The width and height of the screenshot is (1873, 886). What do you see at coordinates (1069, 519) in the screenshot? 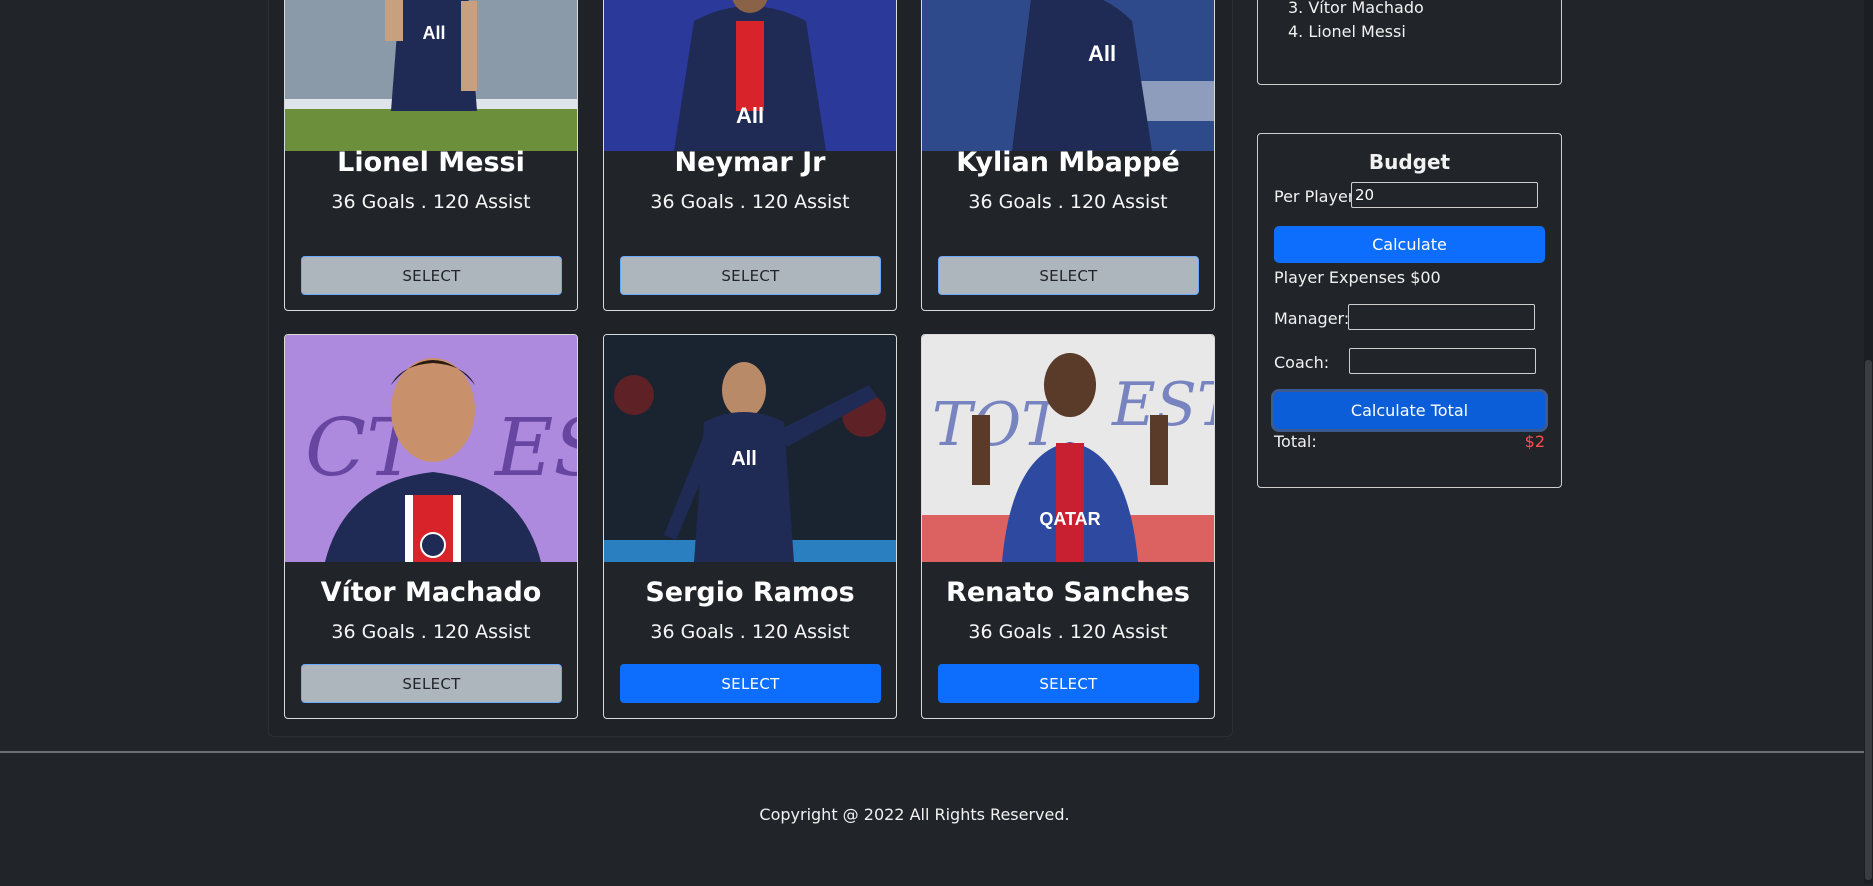
I see `svg-text: QATAR` at bounding box center [1069, 519].